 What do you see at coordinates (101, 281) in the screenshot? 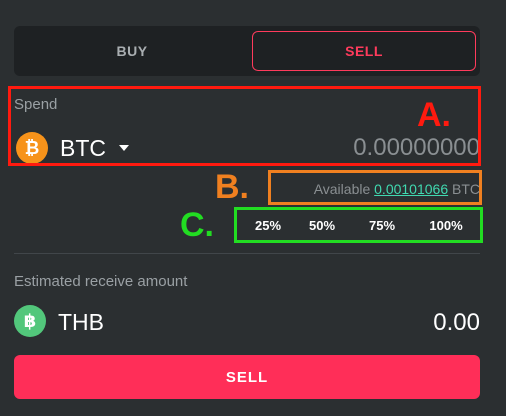
I see `receive-label: Estimated receive amount` at bounding box center [101, 281].